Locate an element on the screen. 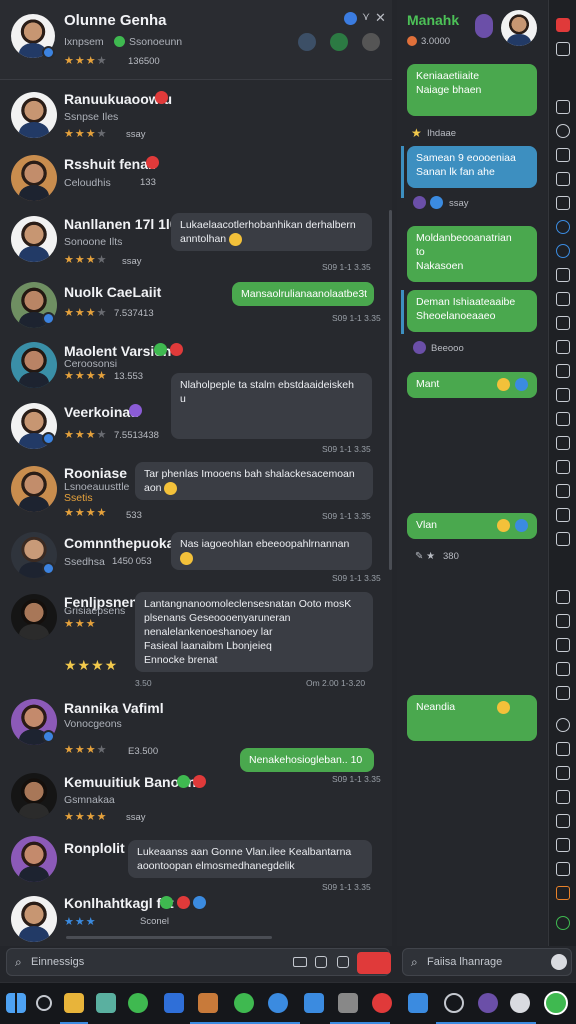 The height and width of the screenshot is (1024, 576). messenger-icon is located at coordinates (488, 1003).